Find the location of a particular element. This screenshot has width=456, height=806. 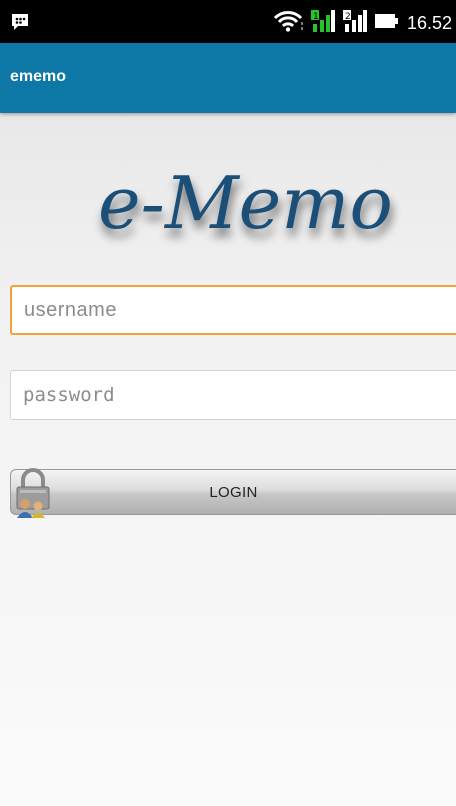

e-memo-logo: e-Memo is located at coordinates (250, 202).